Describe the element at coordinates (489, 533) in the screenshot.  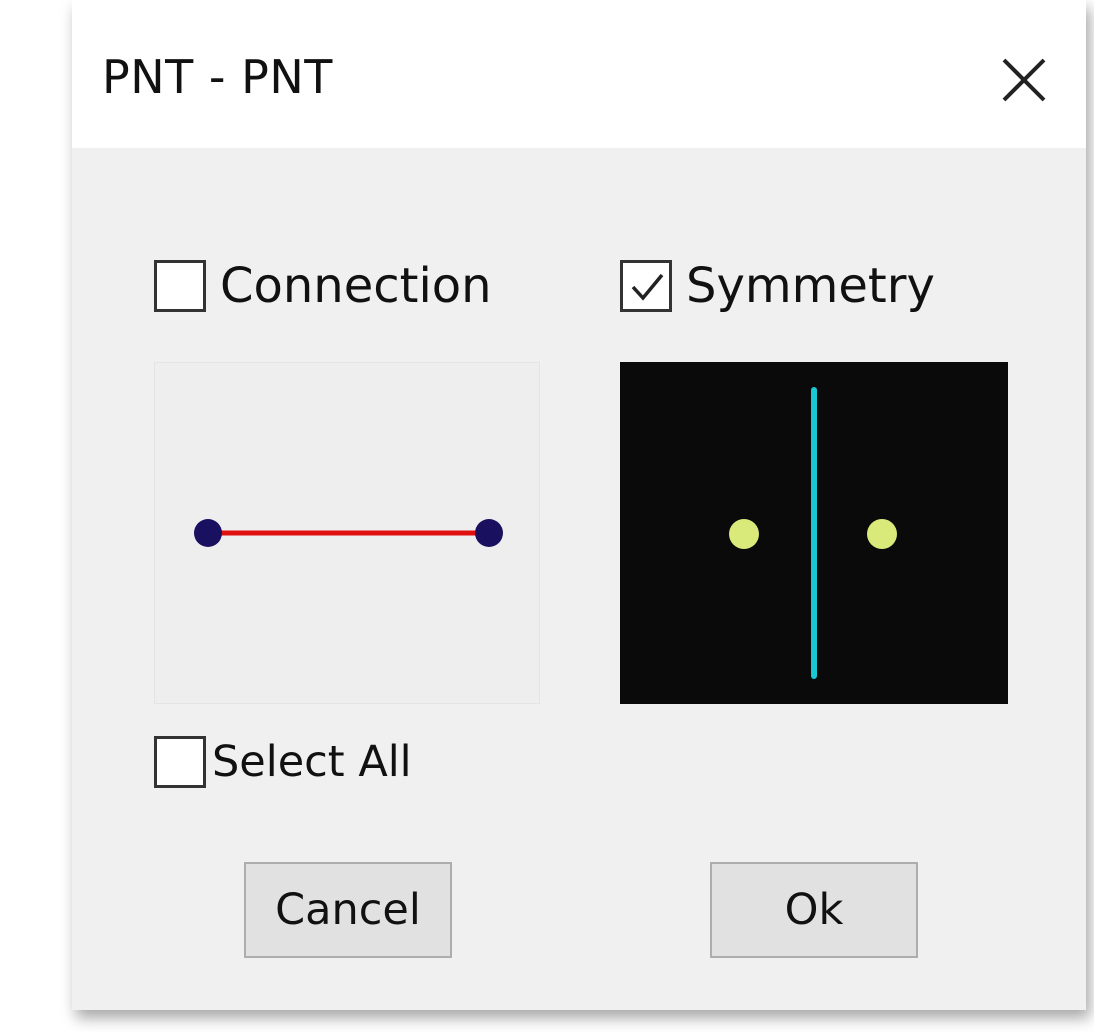
I see `connection-point-right` at that location.